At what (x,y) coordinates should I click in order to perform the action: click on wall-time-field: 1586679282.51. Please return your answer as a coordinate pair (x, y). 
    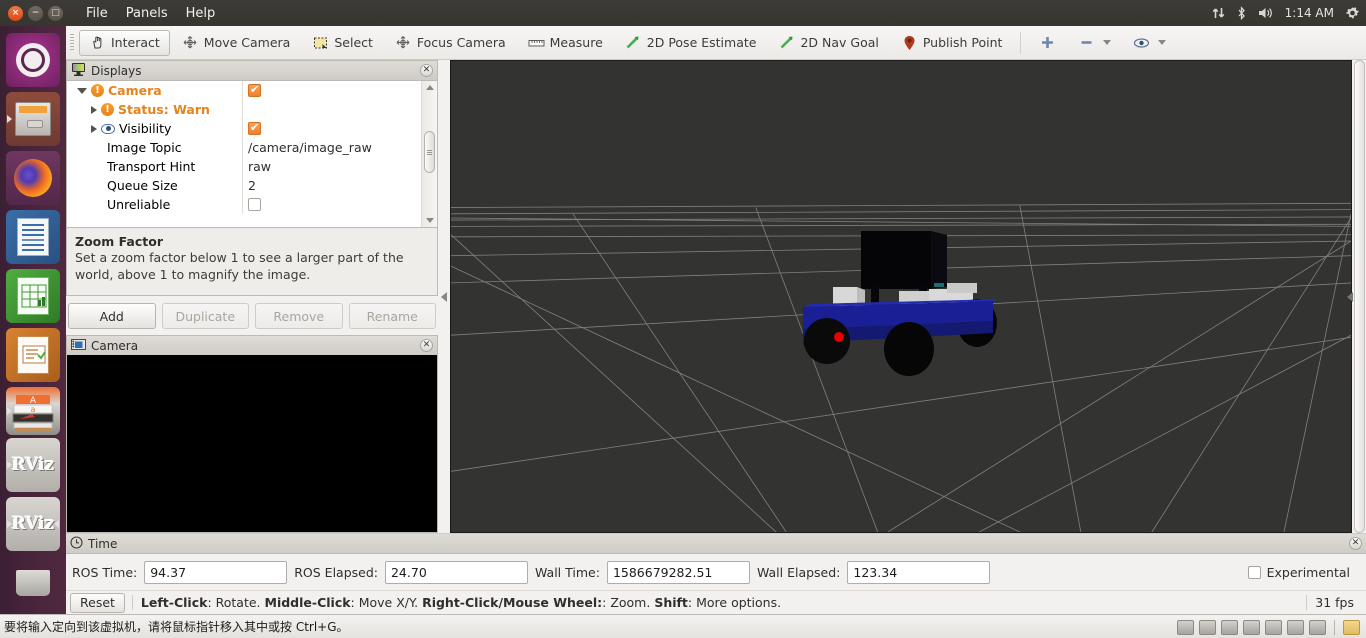
    Looking at the image, I should click on (678, 572).